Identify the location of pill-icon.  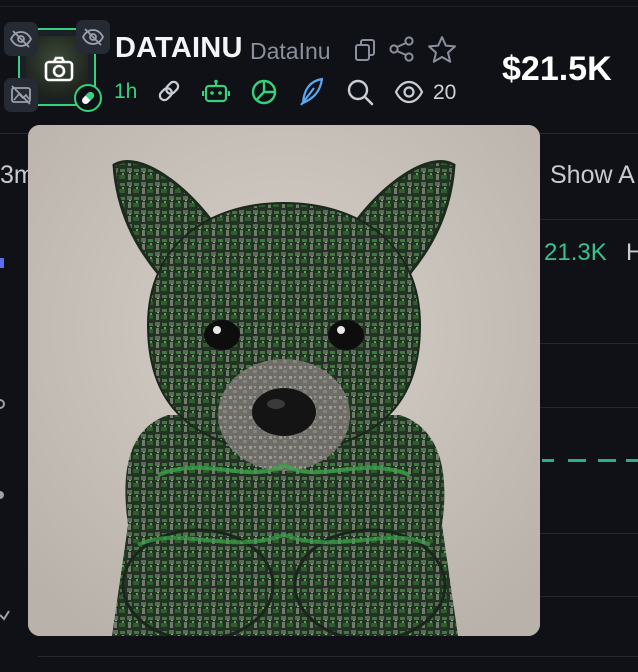
(88, 98).